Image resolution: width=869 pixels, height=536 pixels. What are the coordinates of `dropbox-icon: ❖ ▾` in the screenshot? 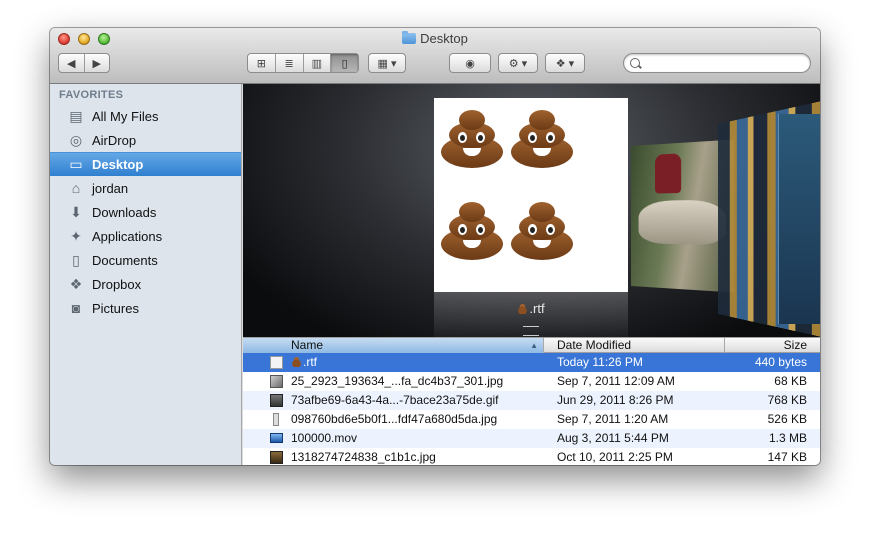 It's located at (565, 63).